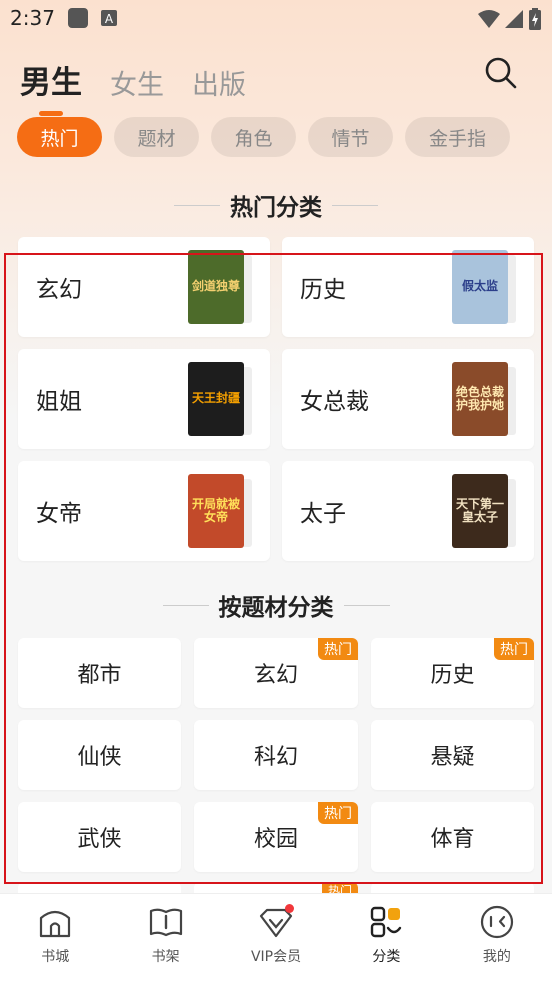  What do you see at coordinates (290, 908) in the screenshot?
I see `notification-dot` at bounding box center [290, 908].